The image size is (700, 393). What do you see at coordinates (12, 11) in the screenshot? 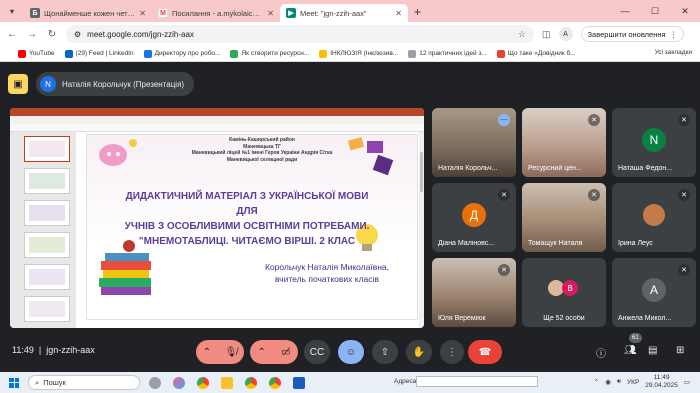
I see `tab-search-icon: ▾` at bounding box center [12, 11].